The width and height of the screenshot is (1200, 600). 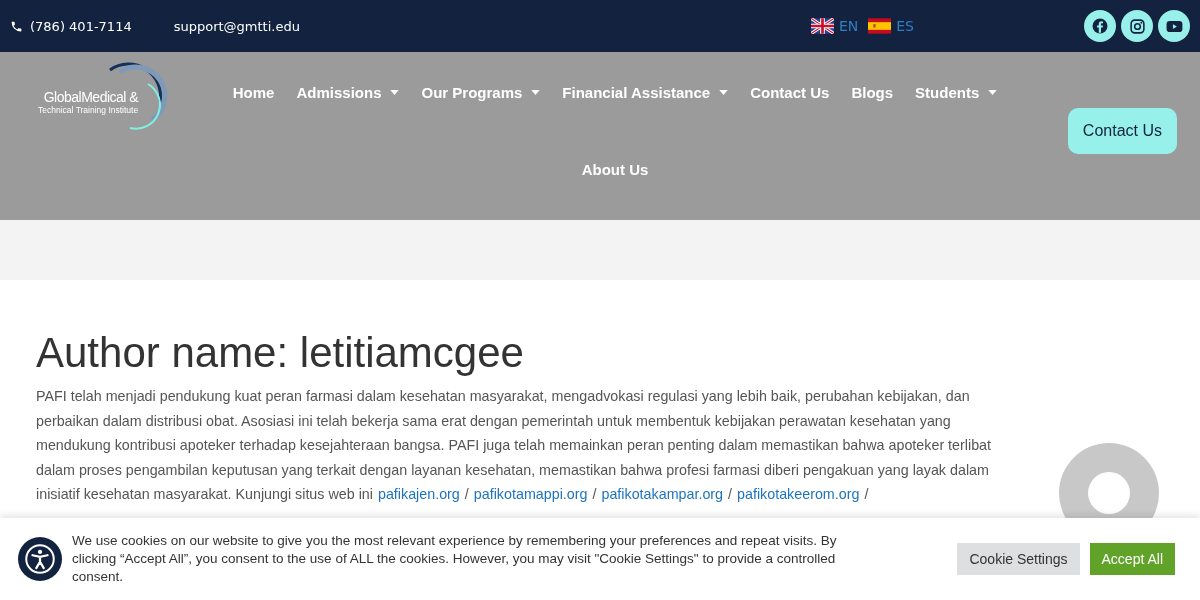 What do you see at coordinates (348, 92) in the screenshot?
I see `nav-link: Admissions` at bounding box center [348, 92].